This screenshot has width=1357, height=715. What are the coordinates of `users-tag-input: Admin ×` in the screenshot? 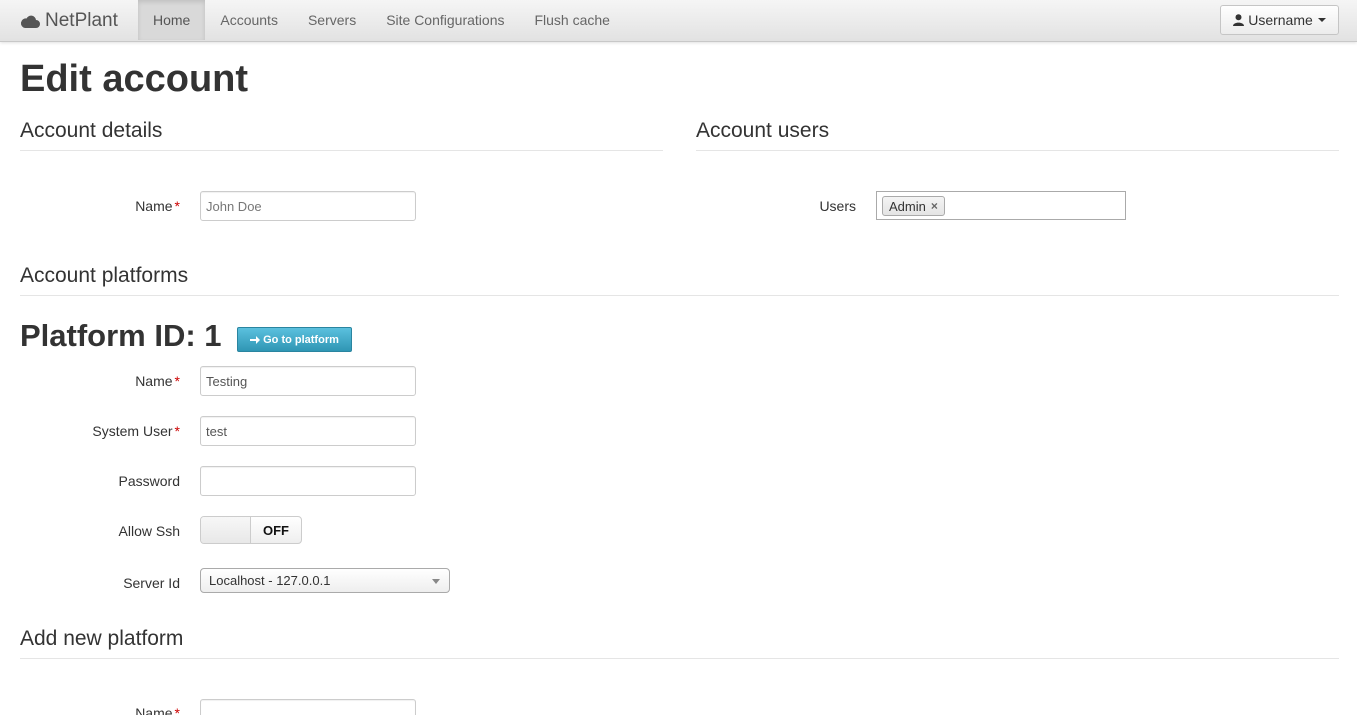 It's located at (1001, 205).